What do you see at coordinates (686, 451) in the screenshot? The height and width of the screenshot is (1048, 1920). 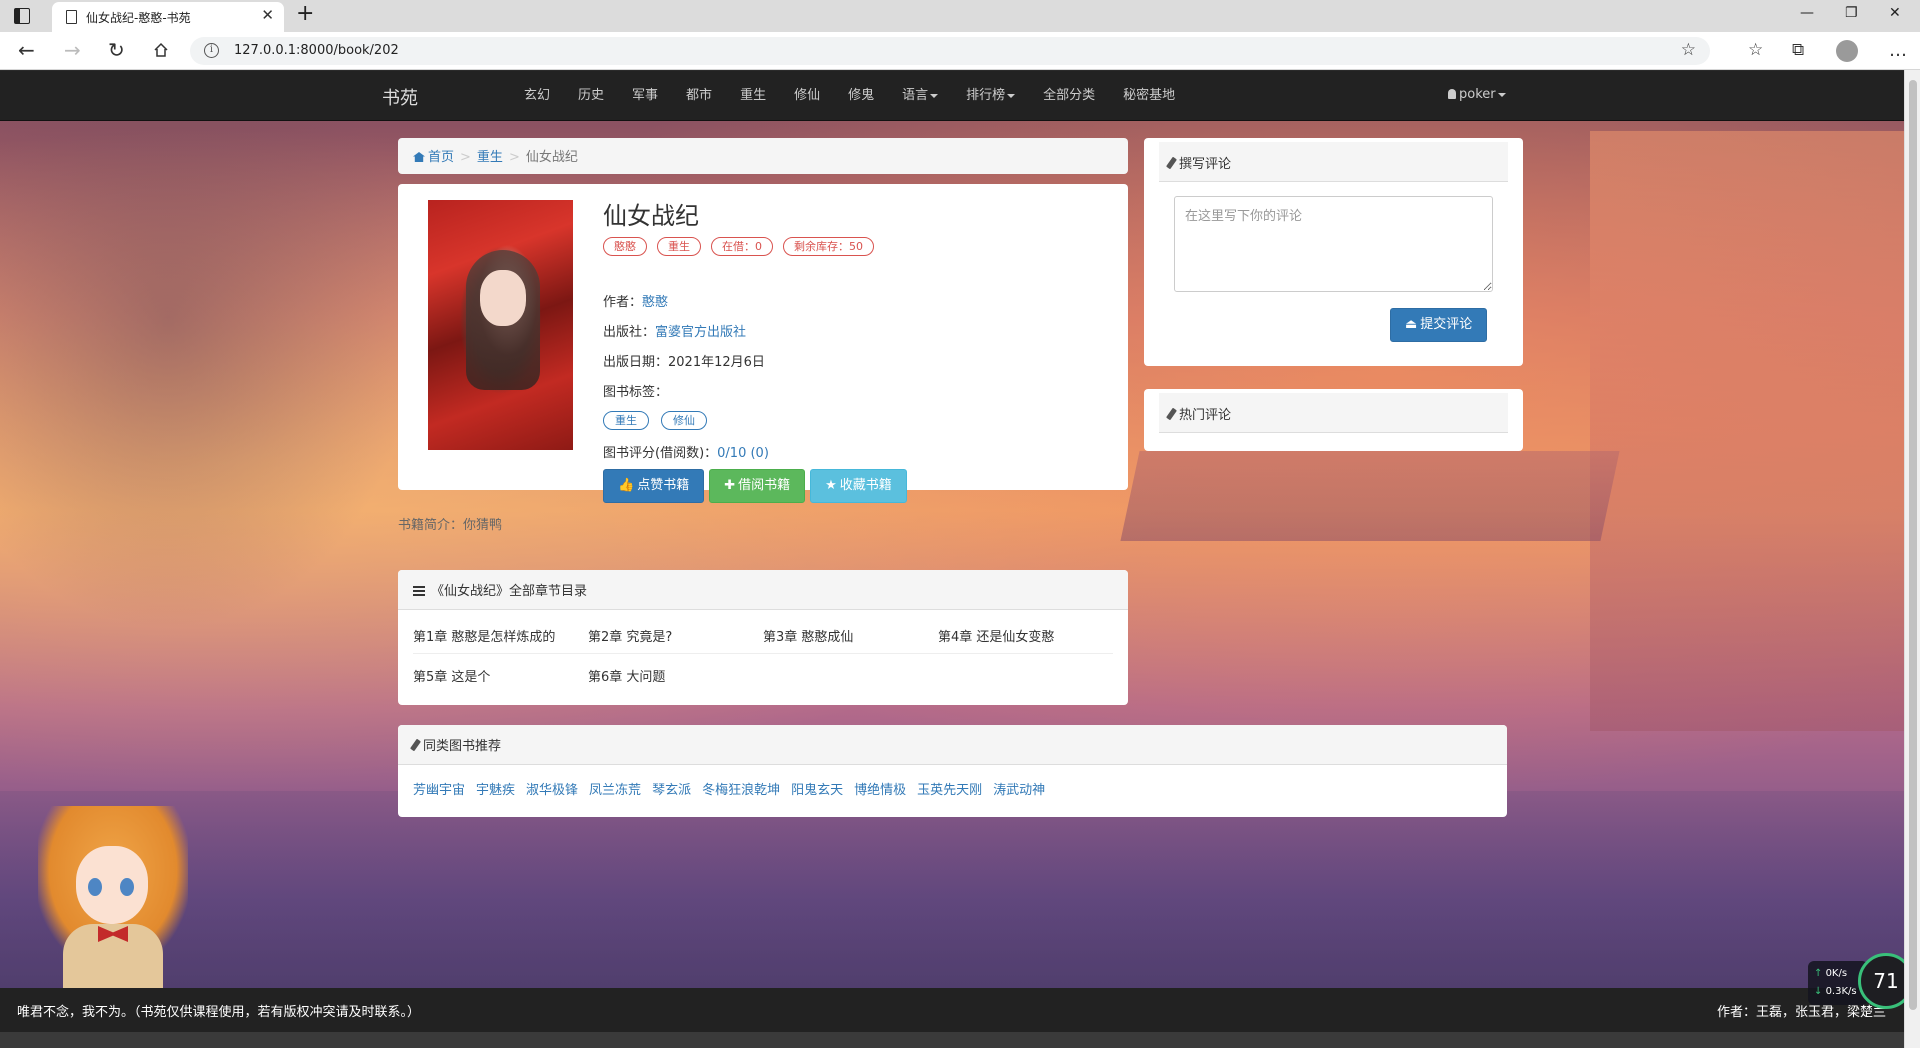 I see `rating-row: 图书评分(借阅数)：0/10 (0)` at bounding box center [686, 451].